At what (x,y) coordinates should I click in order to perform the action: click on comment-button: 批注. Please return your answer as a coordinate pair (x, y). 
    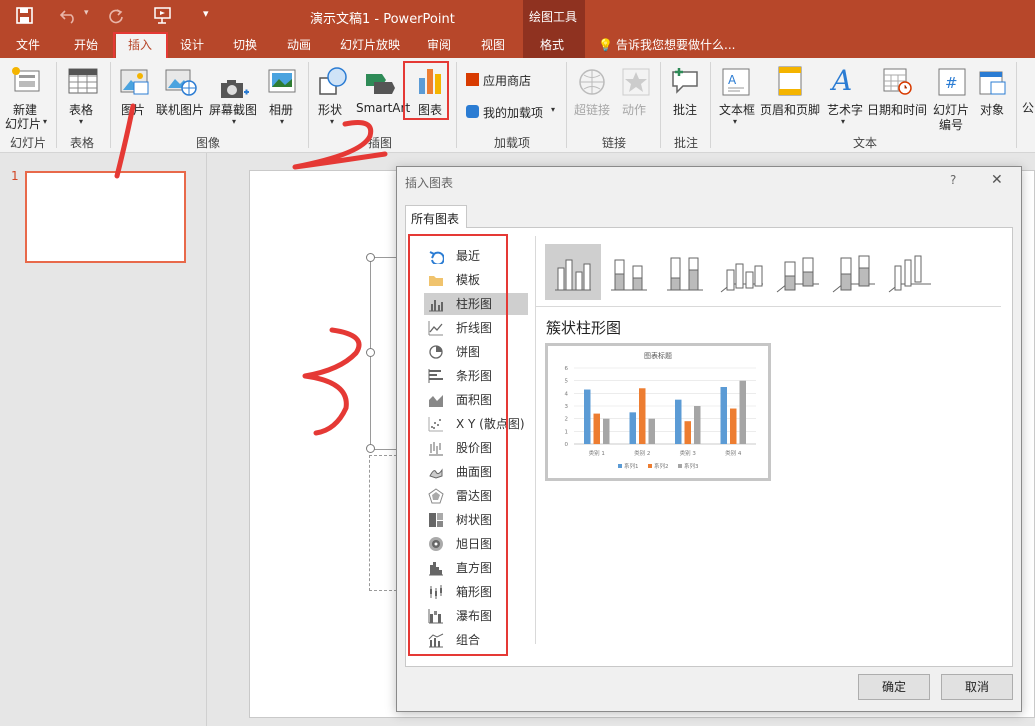
    Looking at the image, I should click on (686, 90).